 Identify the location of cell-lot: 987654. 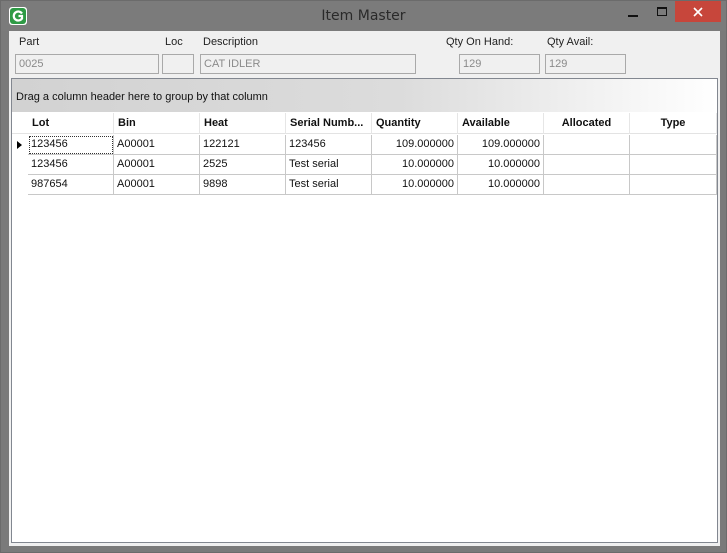
(71, 185).